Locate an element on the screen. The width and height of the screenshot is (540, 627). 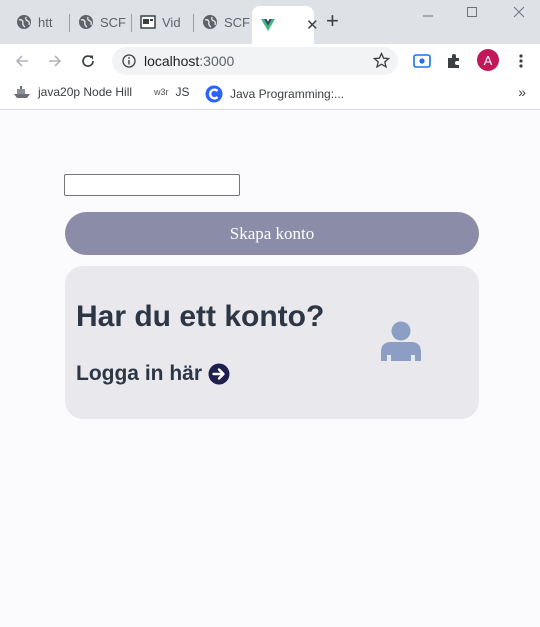
browser-tab: htt is located at coordinates (39, 22).